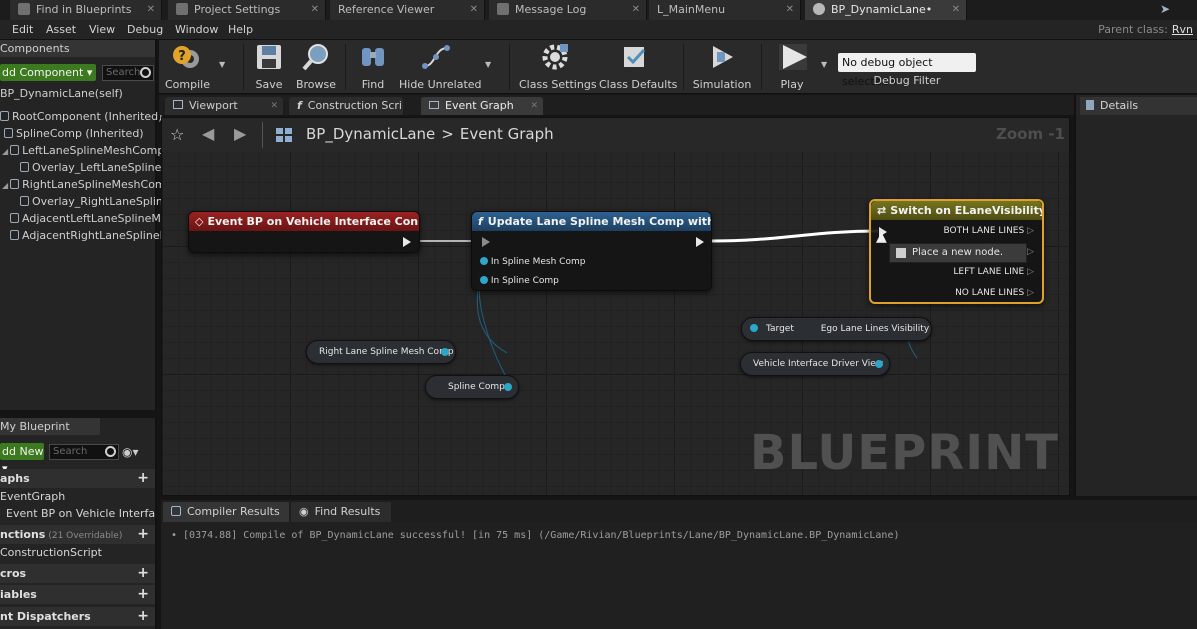  I want to click on compile-button: ? Compile, so click(187, 67).